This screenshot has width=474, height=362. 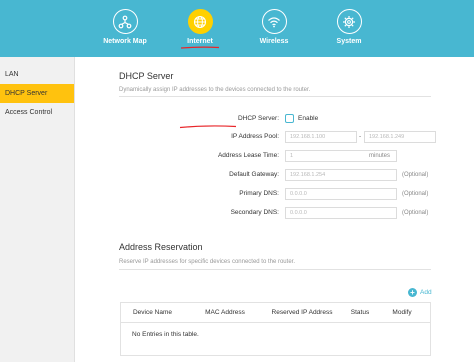 I want to click on nav-wireless: Wireless, so click(x=274, y=27).